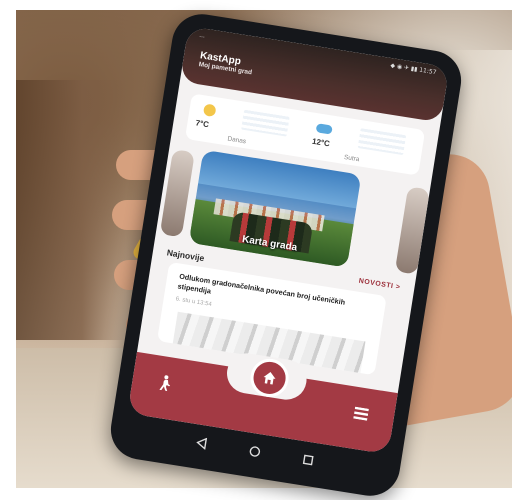 The image size is (512, 500). I want to click on weather-today: 7°C Danas, so click(248, 126).